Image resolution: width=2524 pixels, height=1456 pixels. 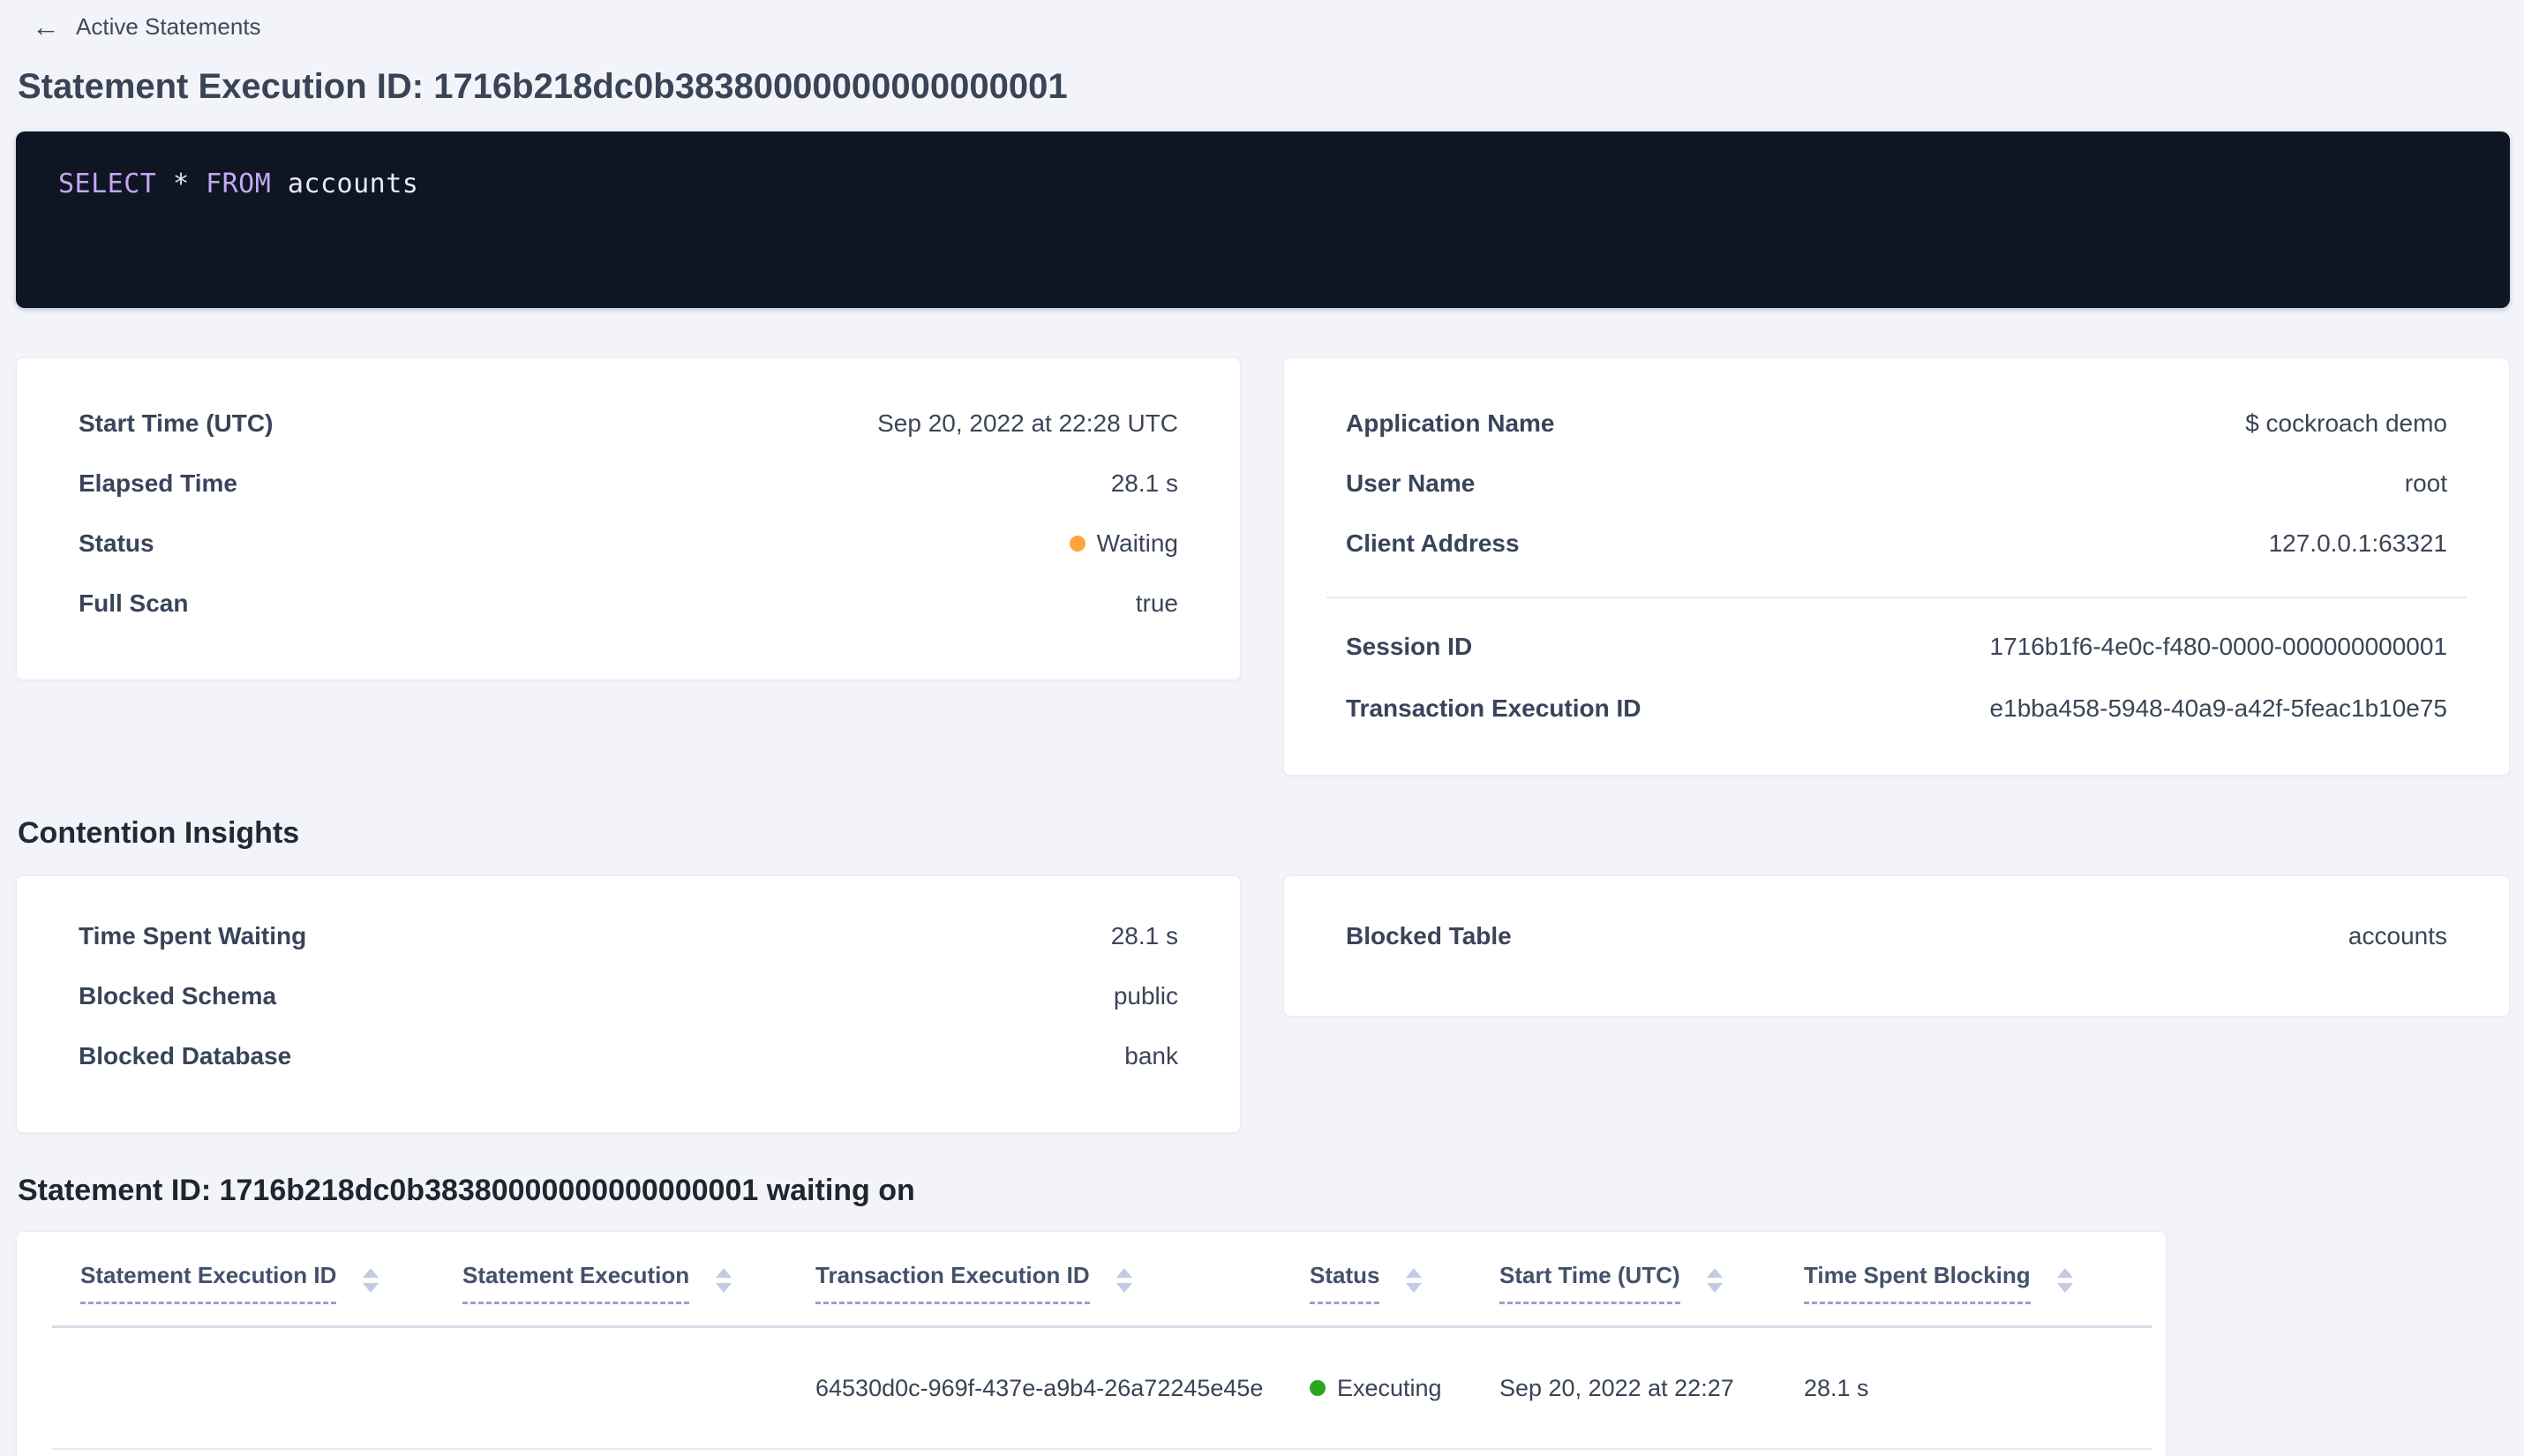 I want to click on session-id-link: 1716b1f6-4e0c-f480-0000-000000000001, so click(x=2218, y=647).